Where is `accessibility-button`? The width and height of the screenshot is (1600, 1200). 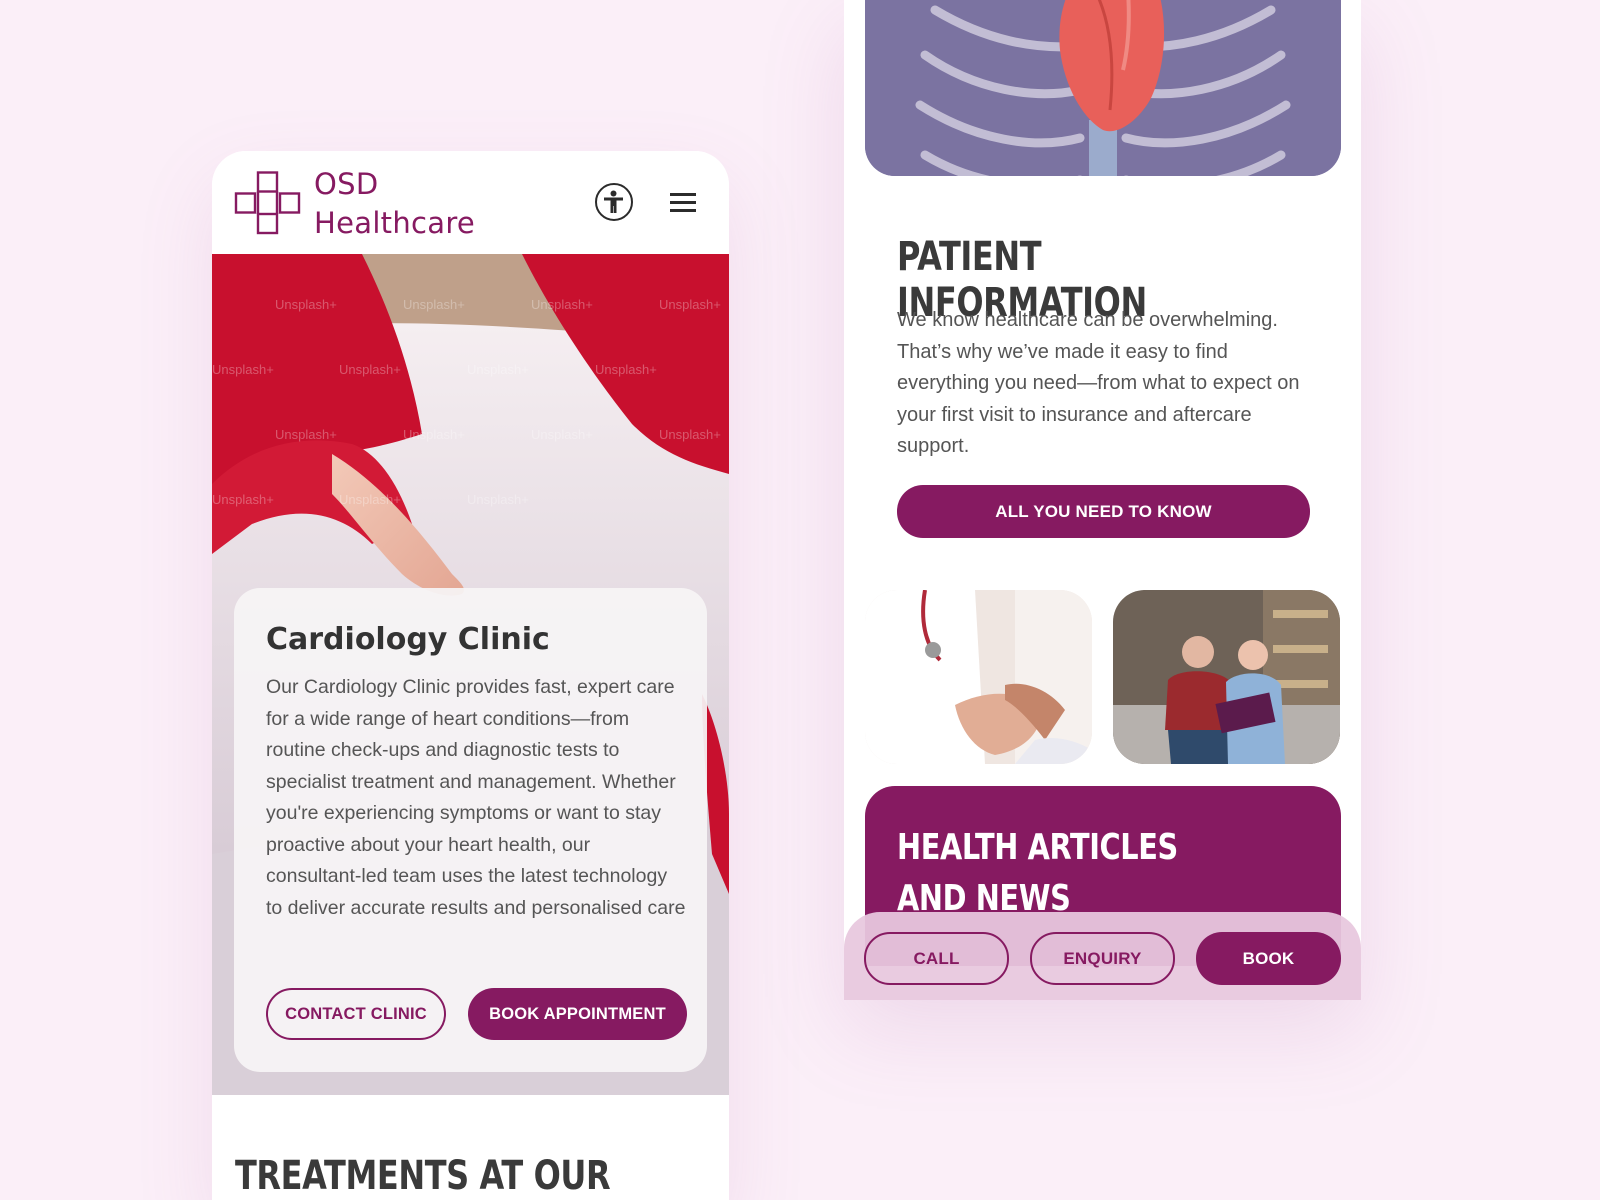 accessibility-button is located at coordinates (614, 202).